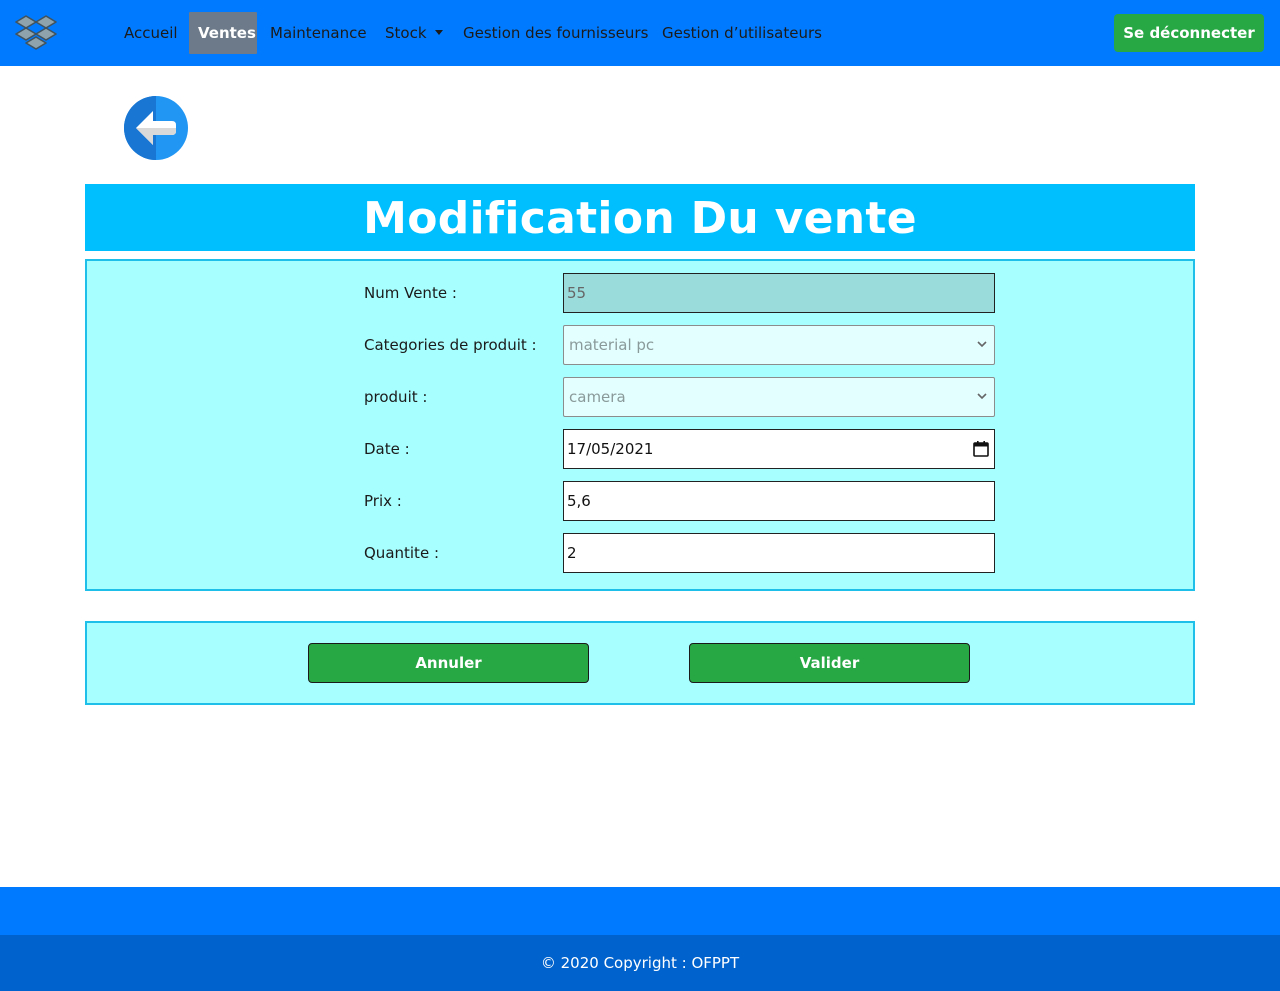  Describe the element at coordinates (612, 345) in the screenshot. I see `categorie-selected-value: material pc` at that location.